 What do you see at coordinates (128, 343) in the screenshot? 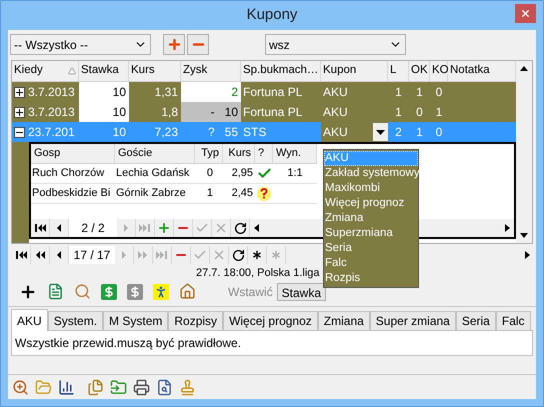
I see `rule-text: Wszystkie przewid.muszą być prawidłowe.` at bounding box center [128, 343].